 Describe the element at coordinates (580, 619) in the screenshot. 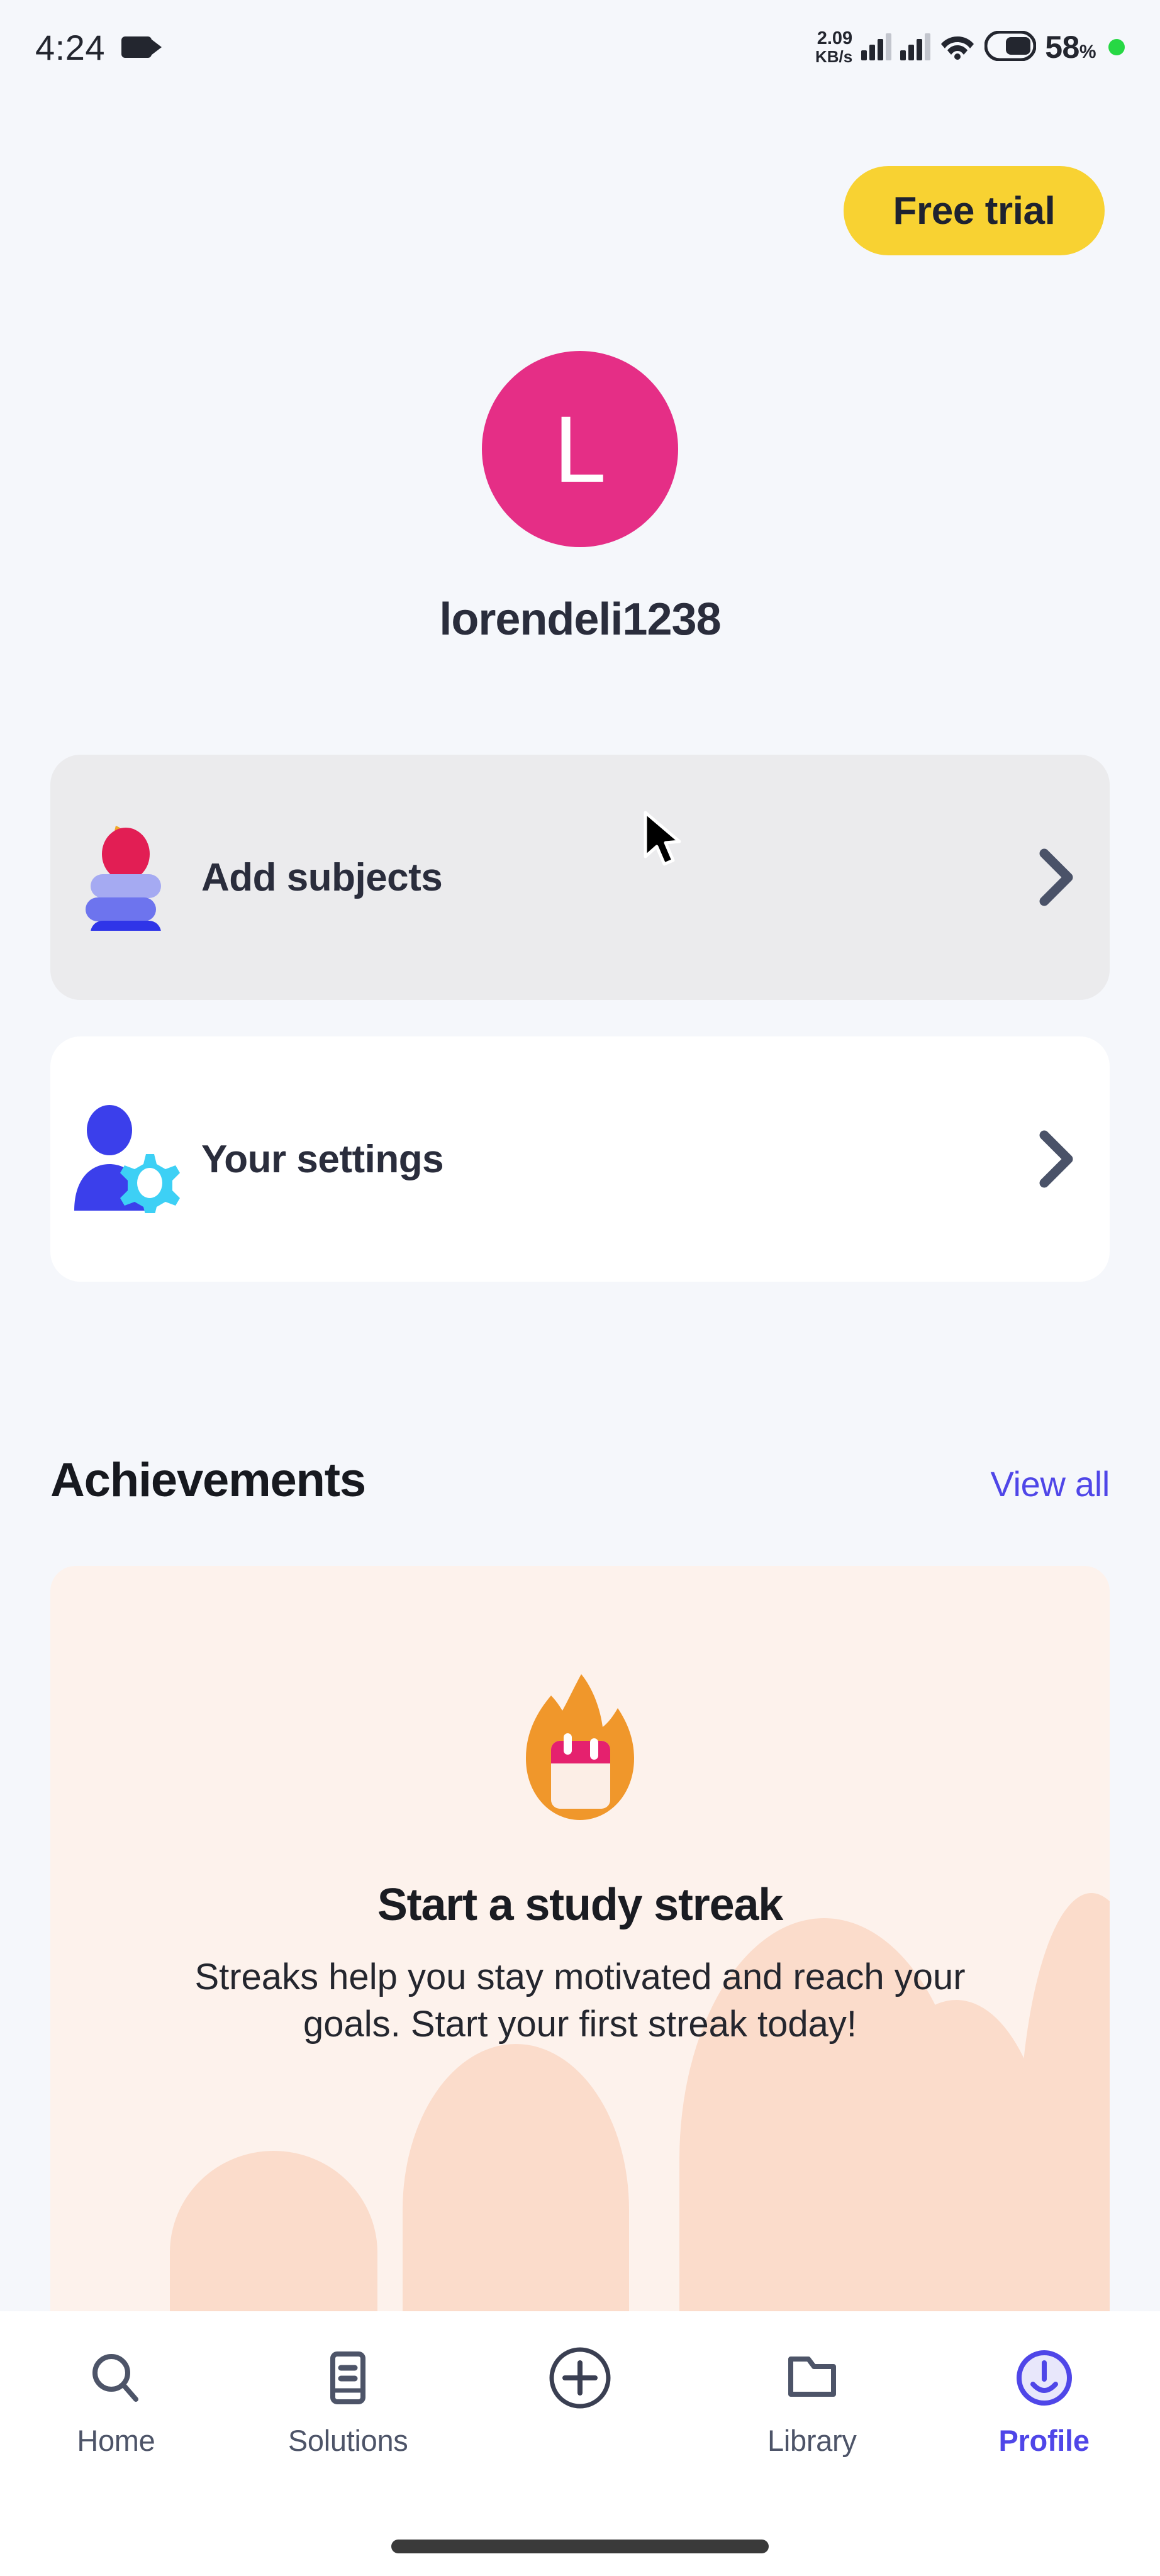

I see `username: lorendeli1238` at that location.